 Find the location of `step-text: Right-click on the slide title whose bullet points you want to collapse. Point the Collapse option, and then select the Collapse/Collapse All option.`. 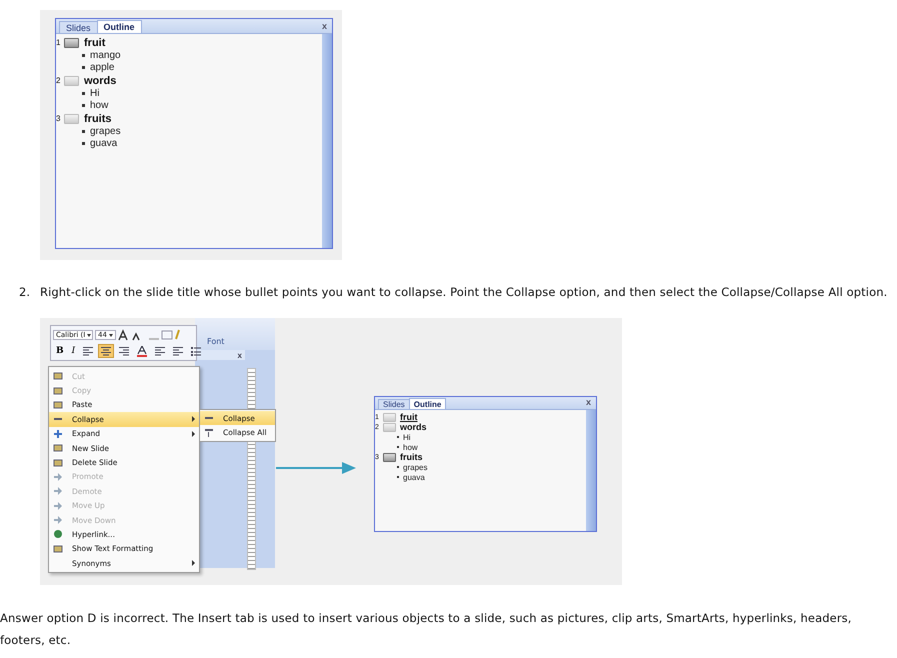

step-text: Right-click on the slide title whose bullet points you want to collapse. Point the Collapse option, and then select the Collapse/Collapse All option. is located at coordinates (464, 292).